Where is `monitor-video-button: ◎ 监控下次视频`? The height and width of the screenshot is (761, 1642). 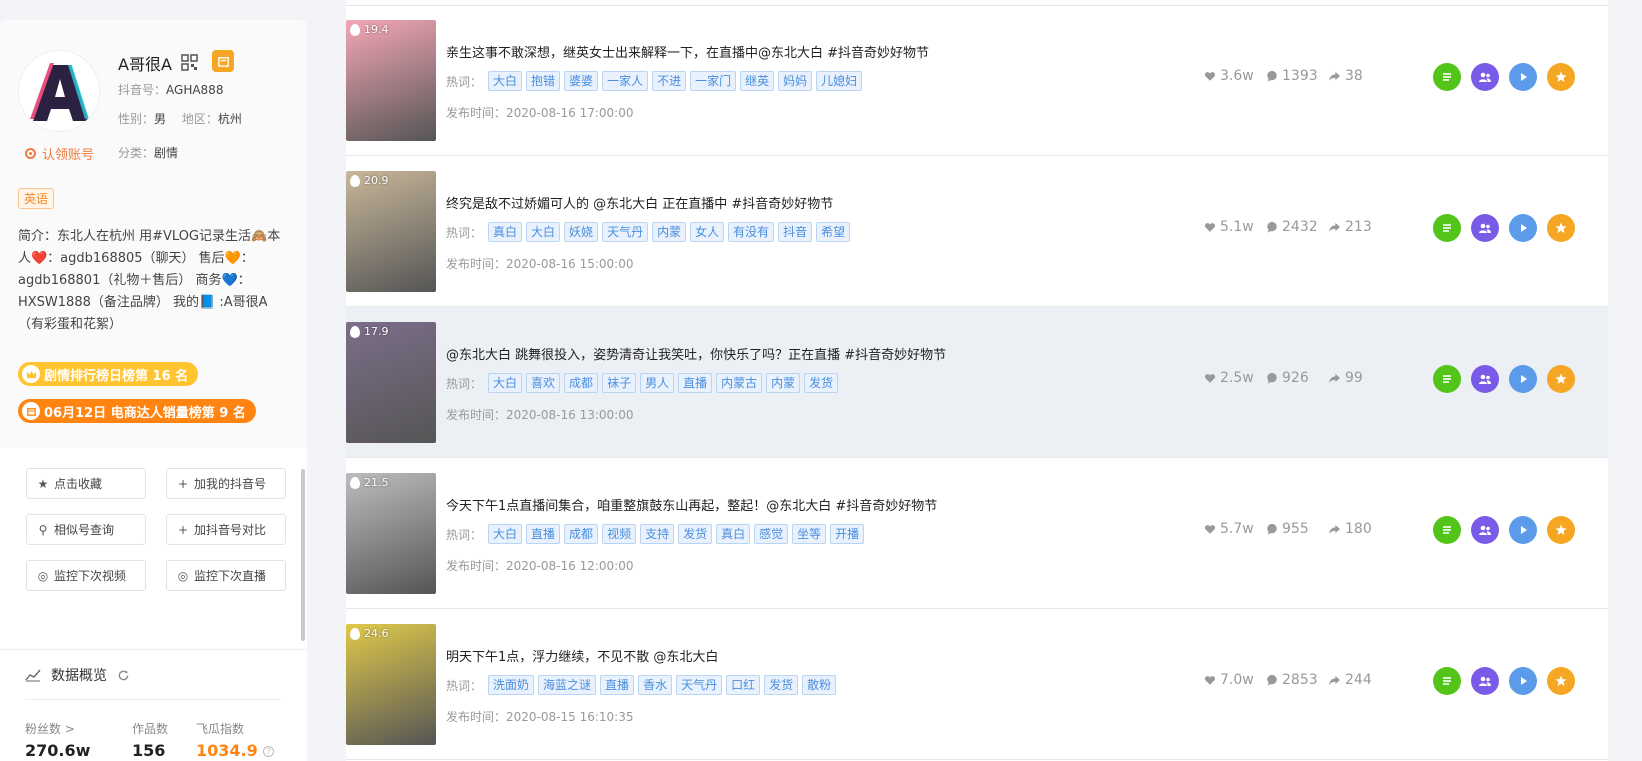 monitor-video-button: ◎ 监控下次视频 is located at coordinates (86, 575).